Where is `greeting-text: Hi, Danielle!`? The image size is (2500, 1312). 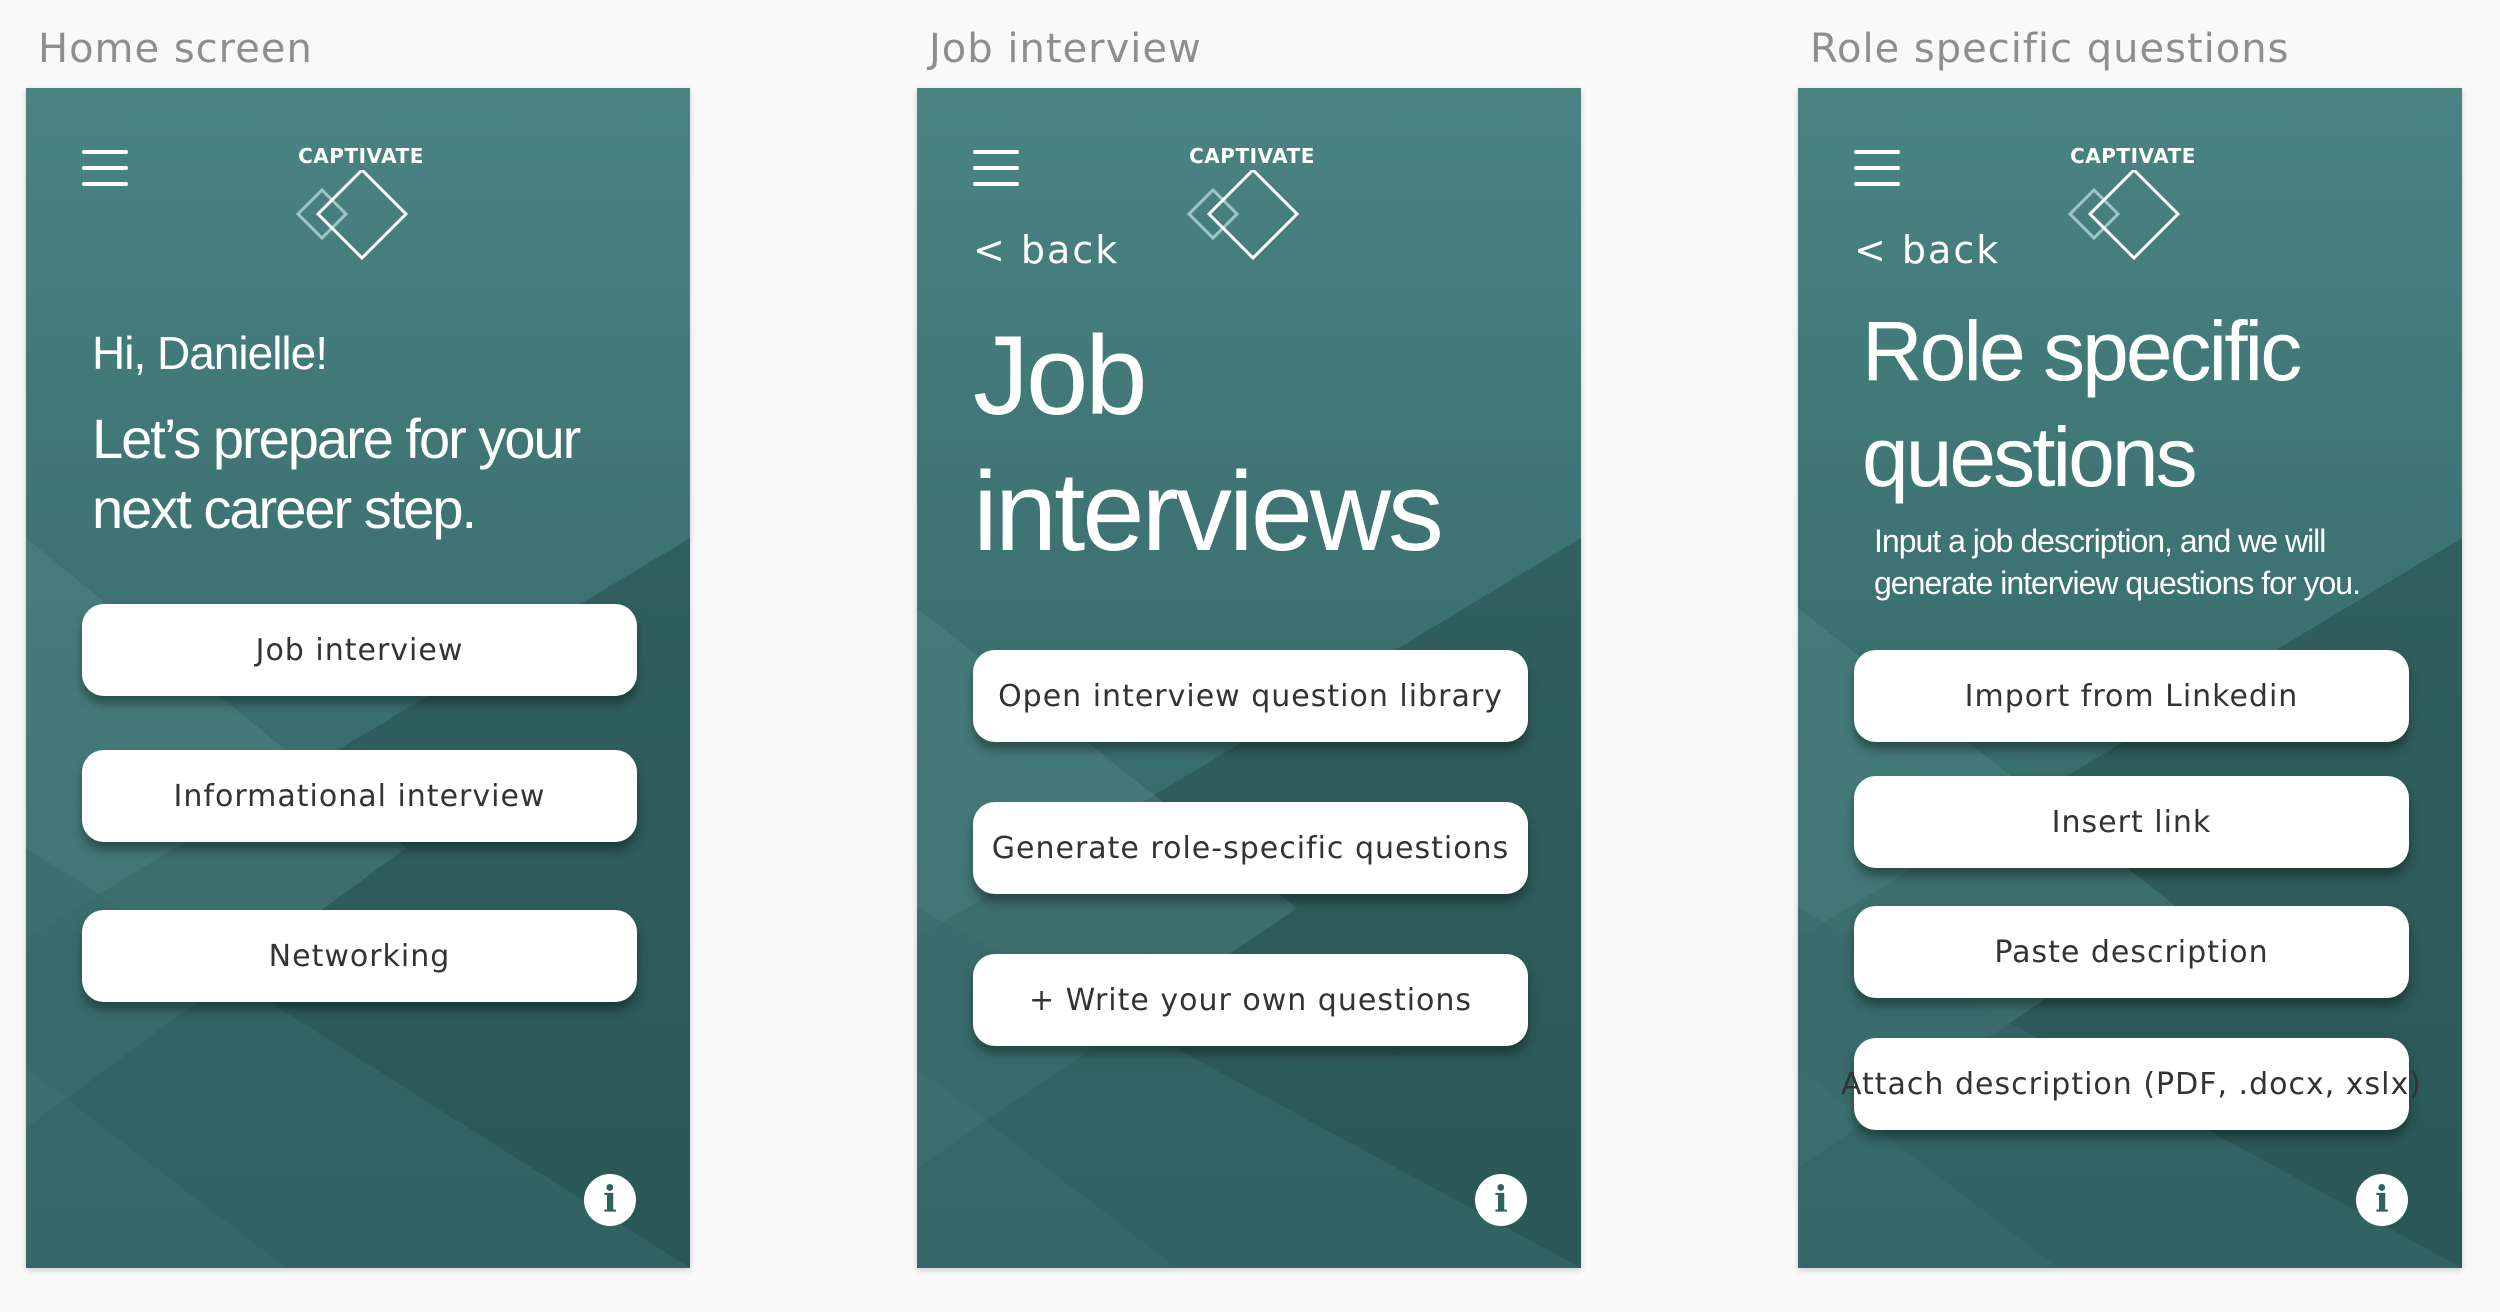
greeting-text: Hi, Danielle! is located at coordinates (210, 353).